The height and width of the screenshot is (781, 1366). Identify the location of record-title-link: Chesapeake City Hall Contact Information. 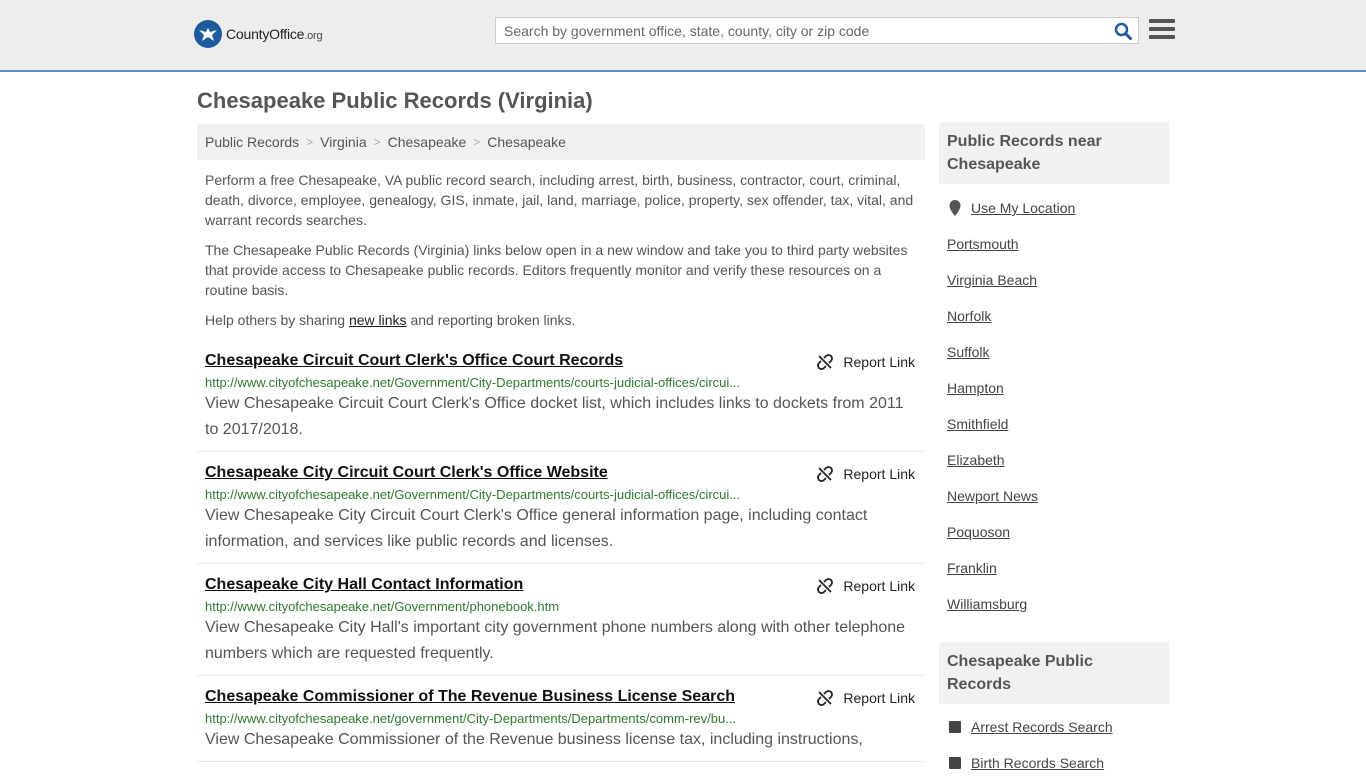
(364, 585).